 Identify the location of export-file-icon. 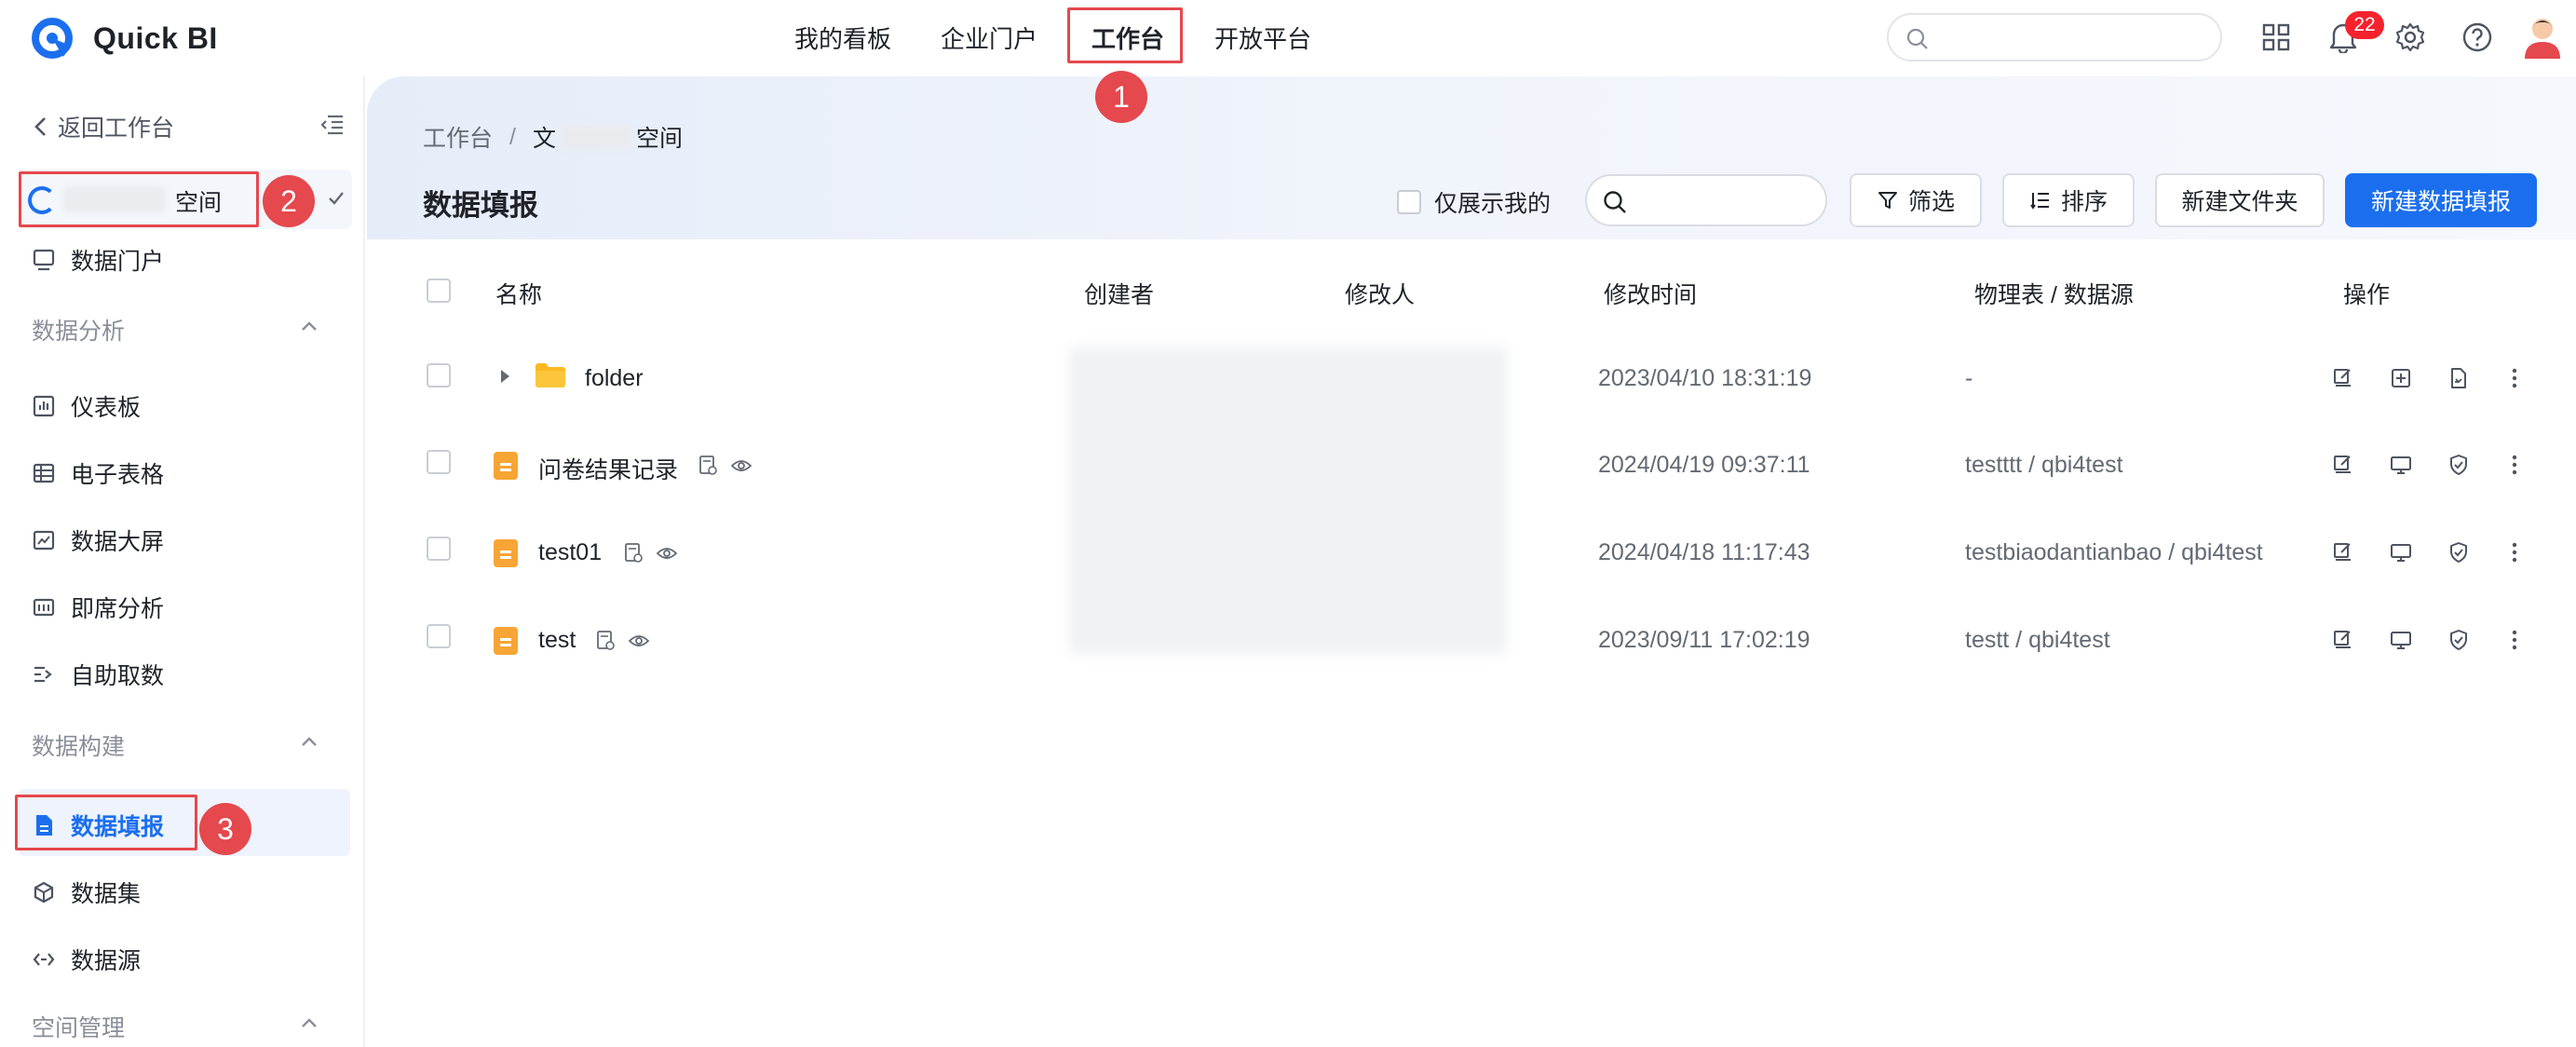
(2459, 378).